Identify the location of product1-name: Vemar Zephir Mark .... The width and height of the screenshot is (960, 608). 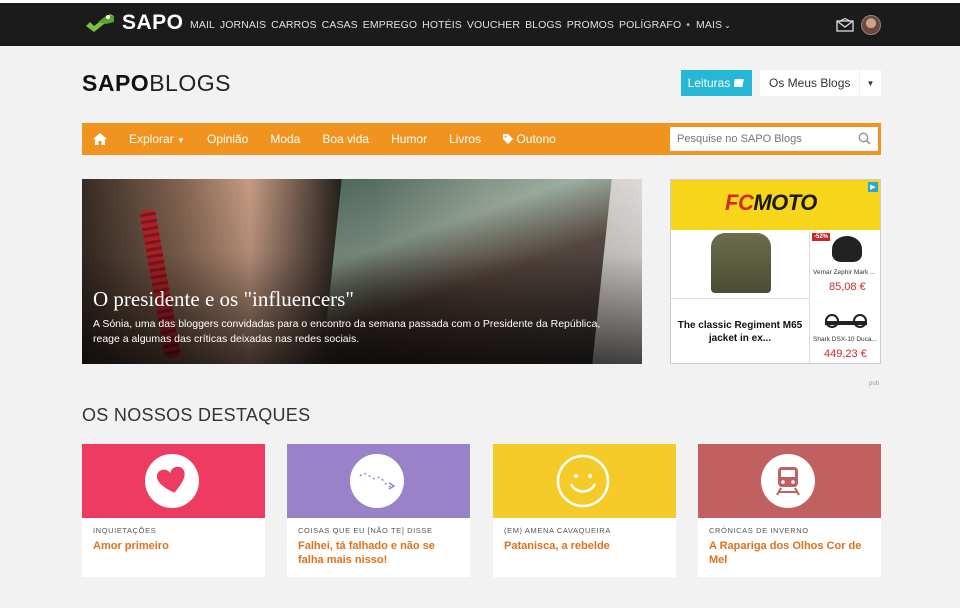
(844, 272).